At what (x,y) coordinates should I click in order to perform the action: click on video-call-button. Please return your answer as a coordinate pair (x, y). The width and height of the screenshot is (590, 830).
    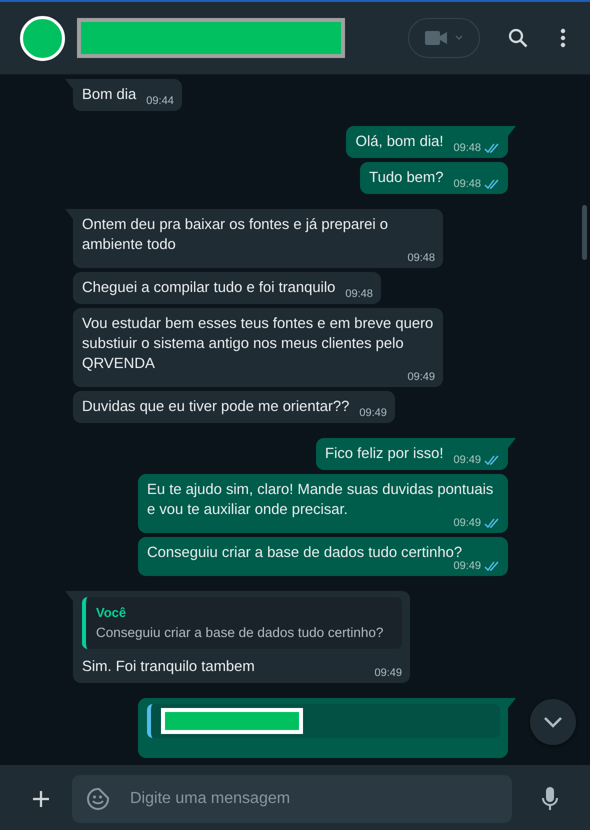
    Looking at the image, I should click on (444, 38).